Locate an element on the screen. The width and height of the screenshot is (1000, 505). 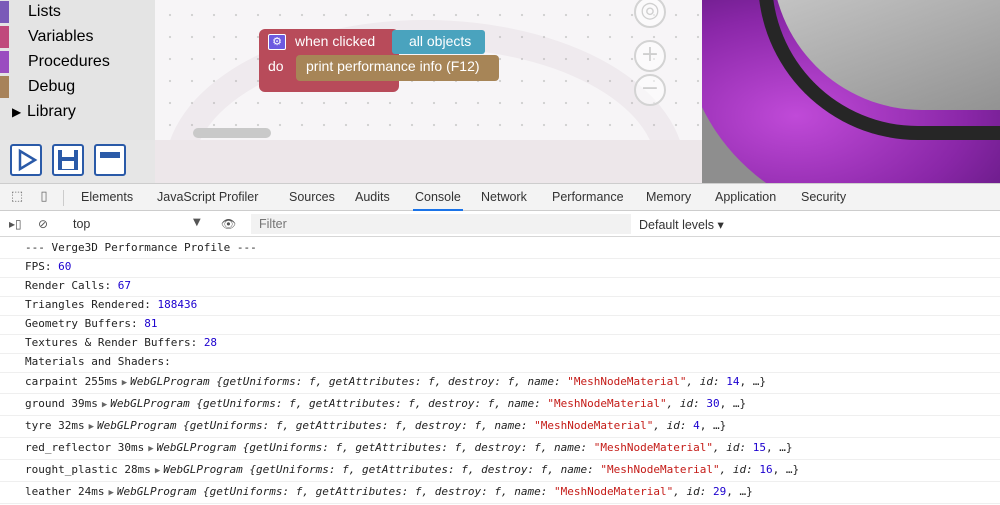
horizontal-scrollbar is located at coordinates (232, 133).